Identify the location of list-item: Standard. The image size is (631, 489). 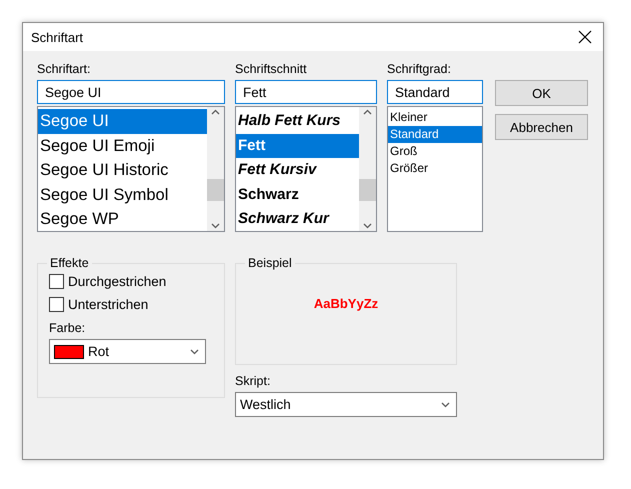
(435, 134).